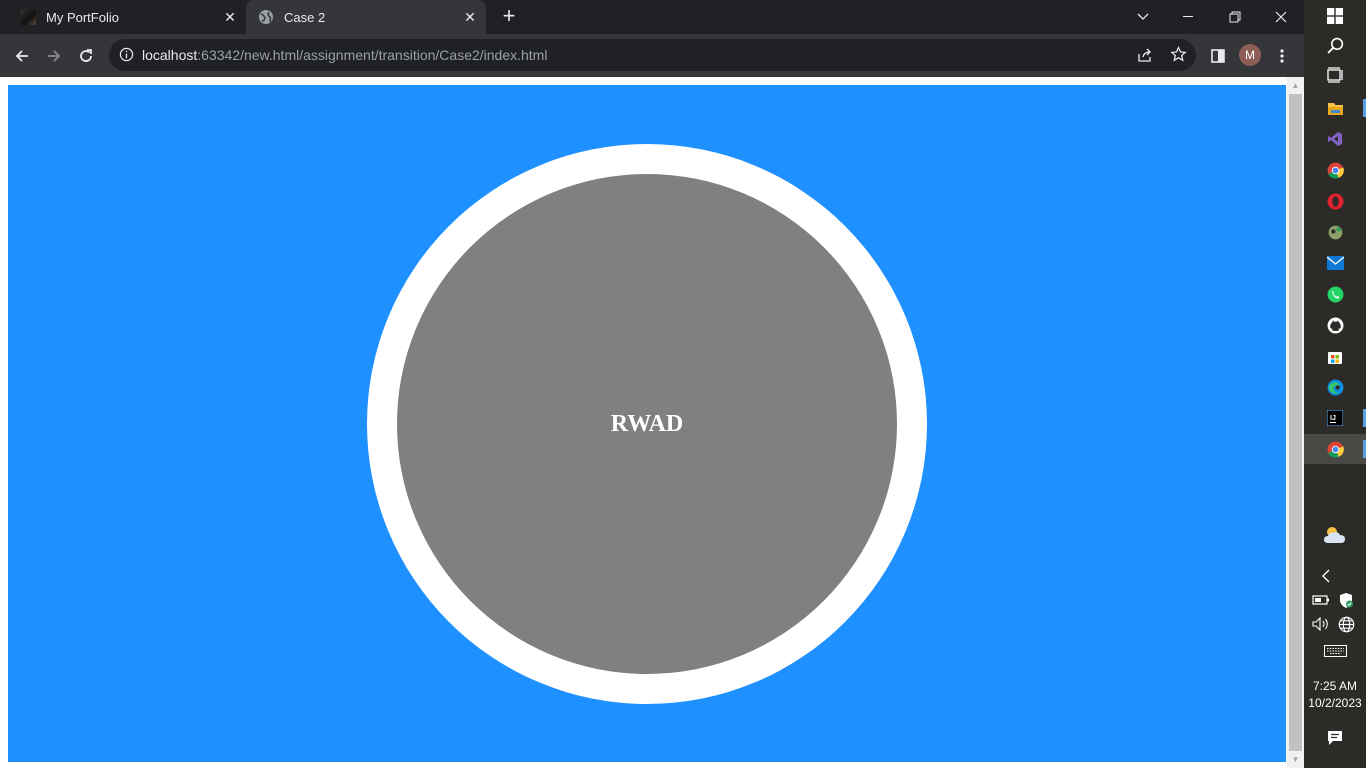 Image resolution: width=1366 pixels, height=768 pixels. I want to click on globe-icon, so click(266, 17).